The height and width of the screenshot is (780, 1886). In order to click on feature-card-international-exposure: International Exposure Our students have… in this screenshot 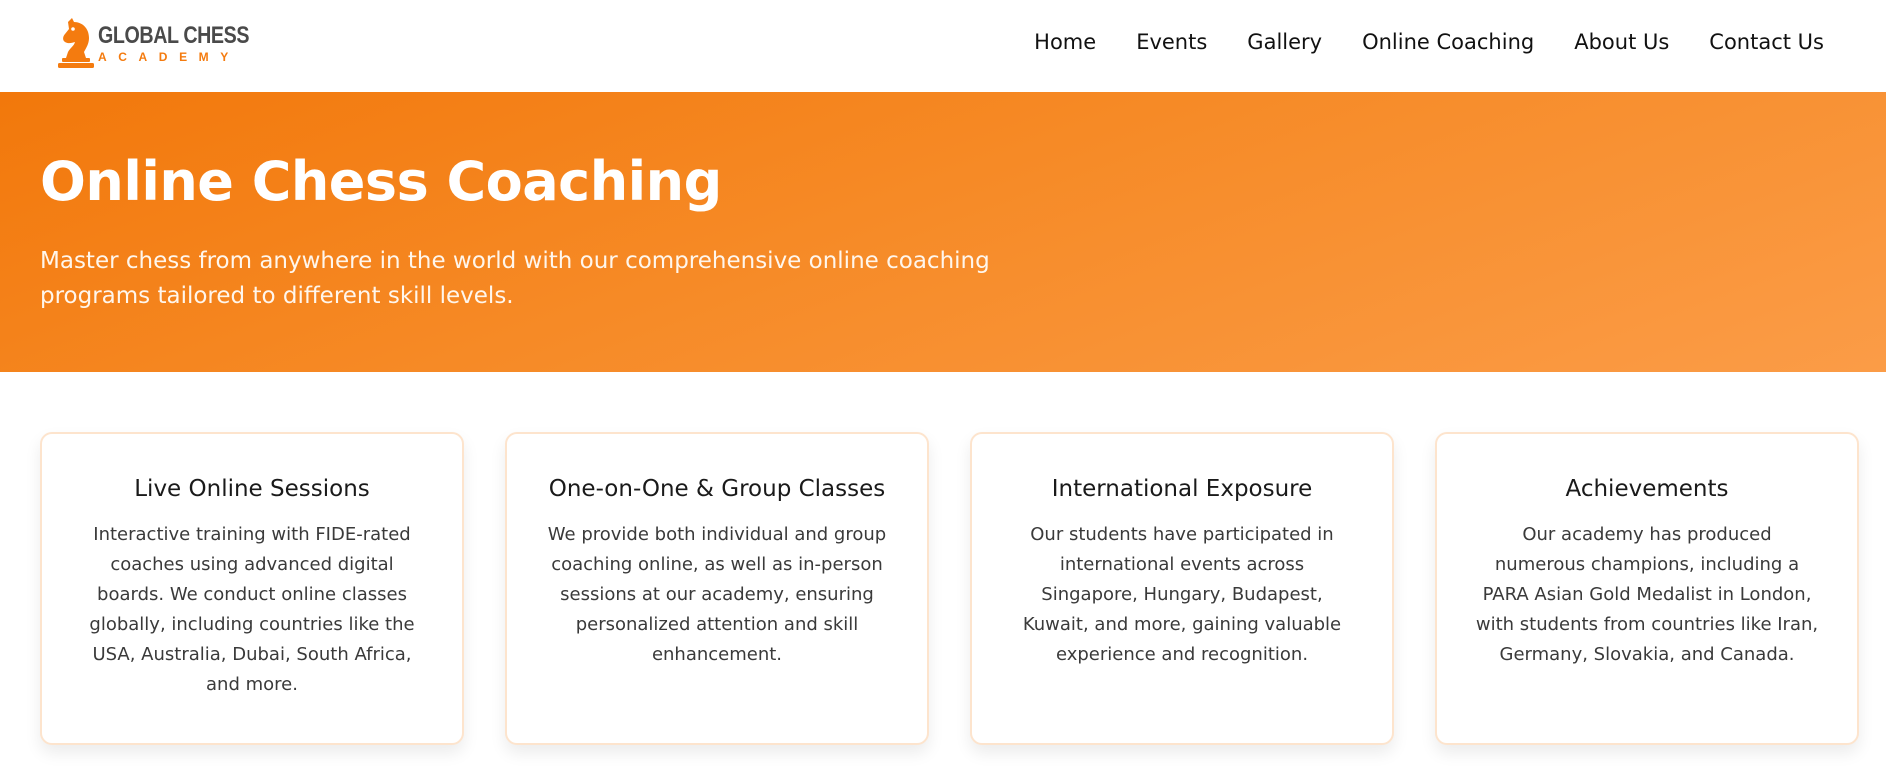, I will do `click(1182, 588)`.